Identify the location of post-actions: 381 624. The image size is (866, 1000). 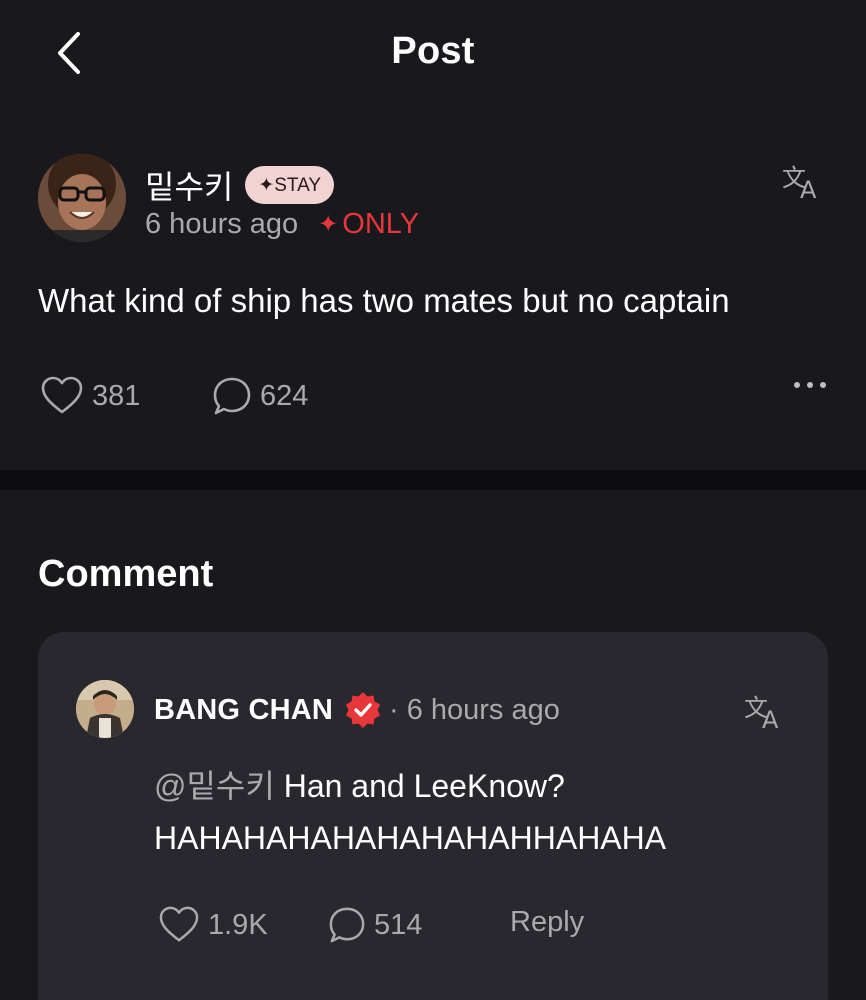
(433, 396).